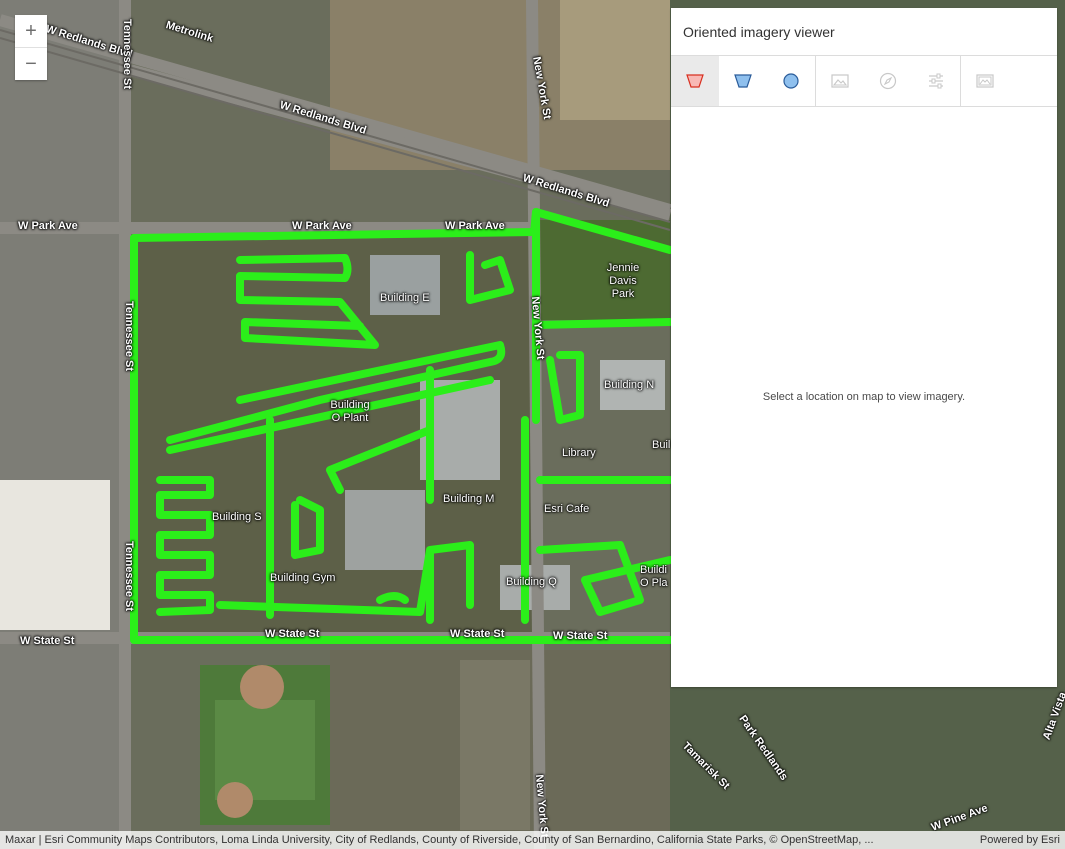 The image size is (1065, 849). I want to click on powered-by-link: Powered by Esri, so click(1020, 840).